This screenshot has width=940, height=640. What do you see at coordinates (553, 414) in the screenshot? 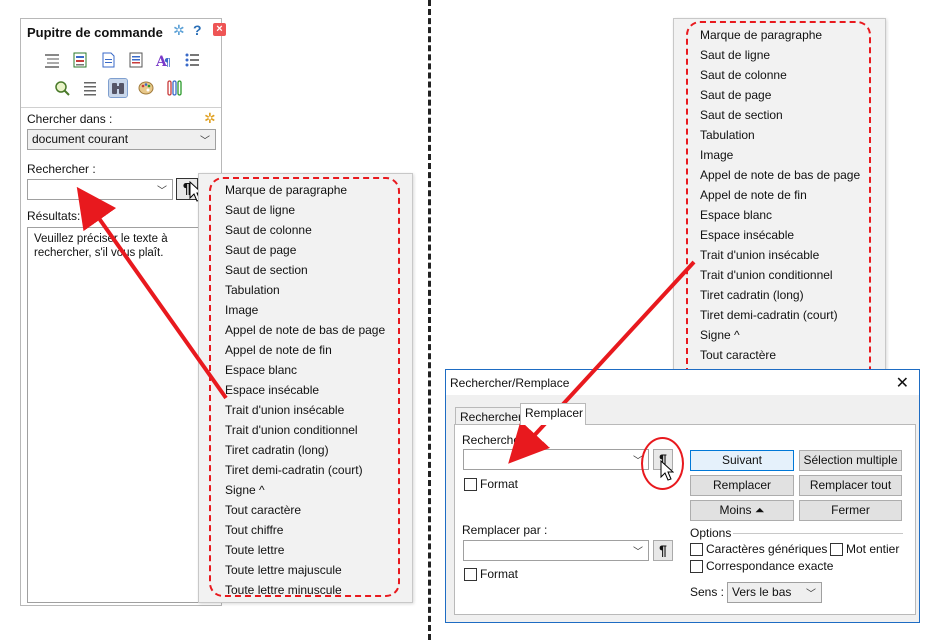
I see `tab-remplacer: Remplacer` at bounding box center [553, 414].